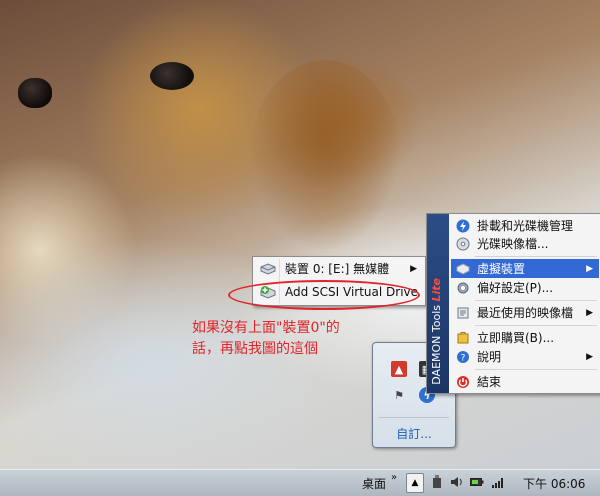 Image resolution: width=600 pixels, height=496 pixels. What do you see at coordinates (399, 369) in the screenshot?
I see `red-app-icon: ▲` at bounding box center [399, 369].